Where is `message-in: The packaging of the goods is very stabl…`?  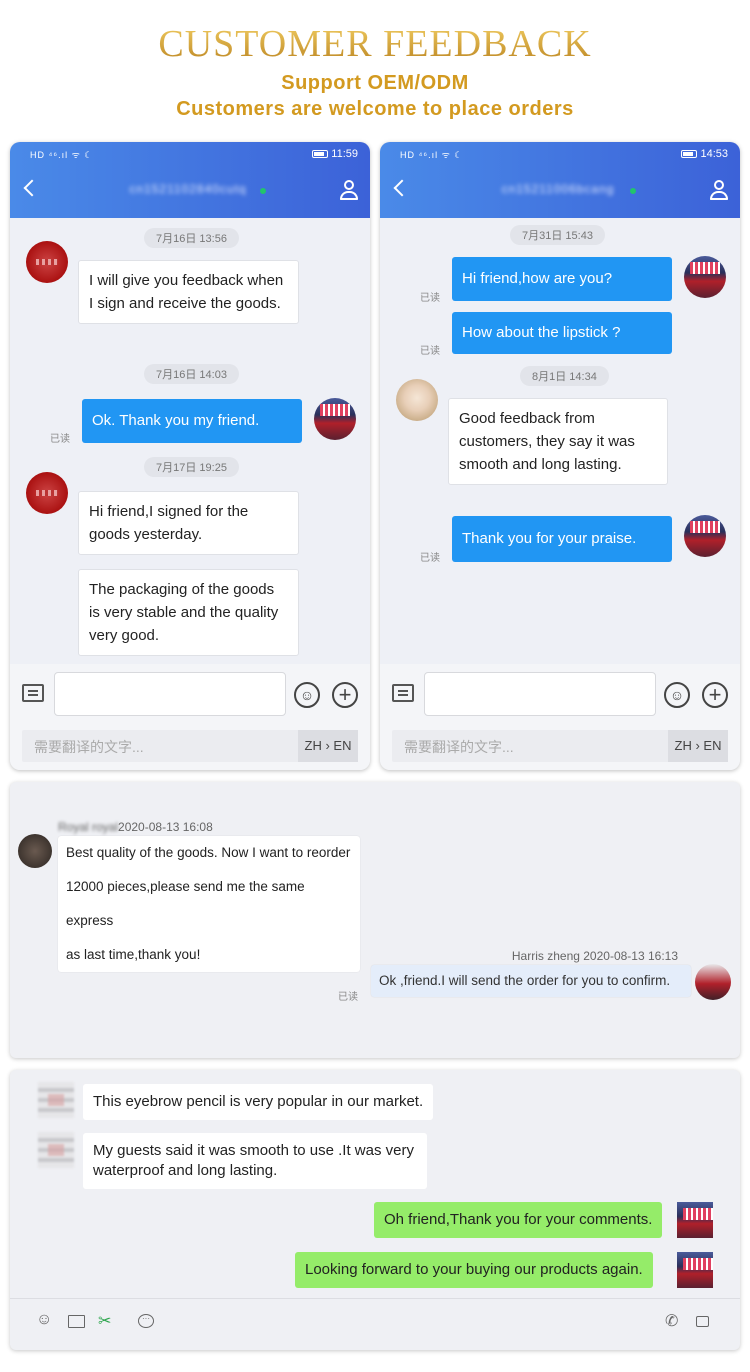 message-in: The packaging of the goods is very stabl… is located at coordinates (188, 612).